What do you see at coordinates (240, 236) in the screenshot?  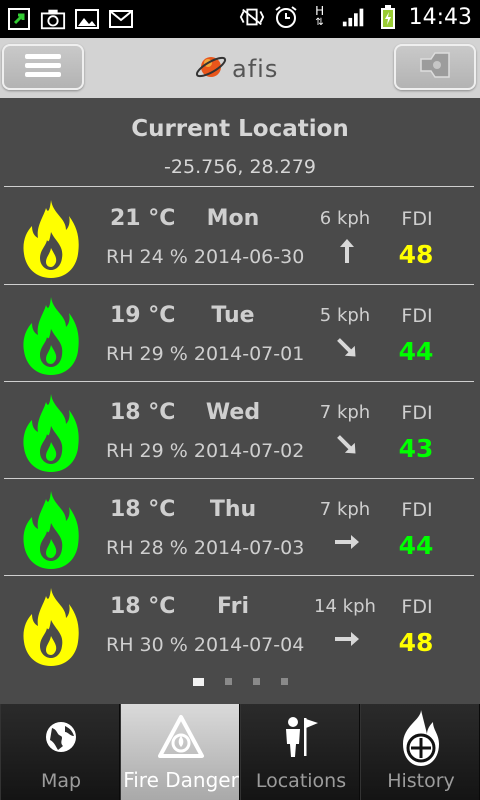 I see `forecast-row: 21 °C Mon RH 24 % 2014-06-30 6 kph FDI 48` at bounding box center [240, 236].